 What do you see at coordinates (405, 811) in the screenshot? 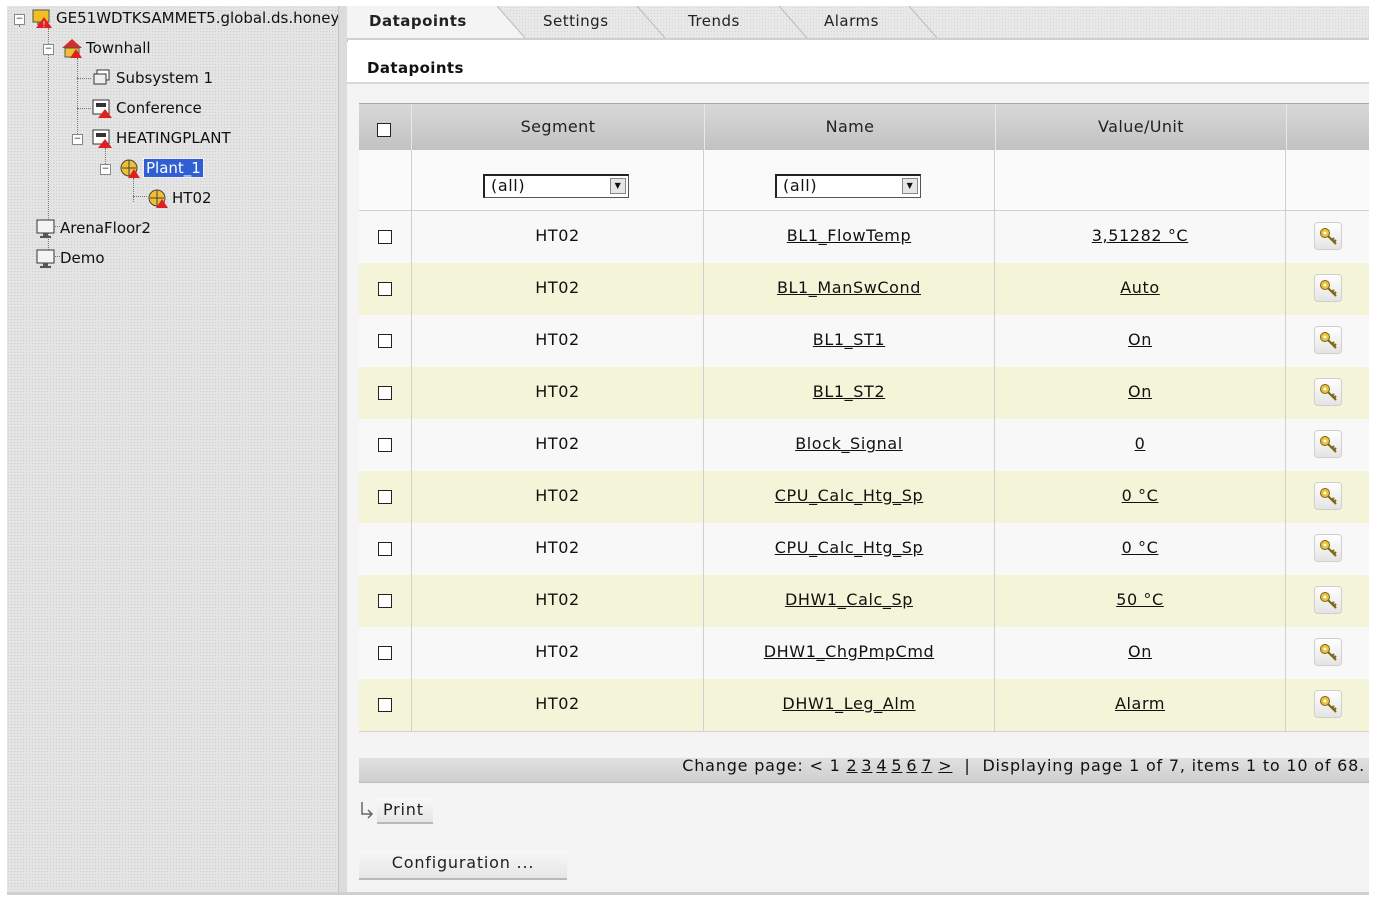
I see `print-button: Print` at bounding box center [405, 811].